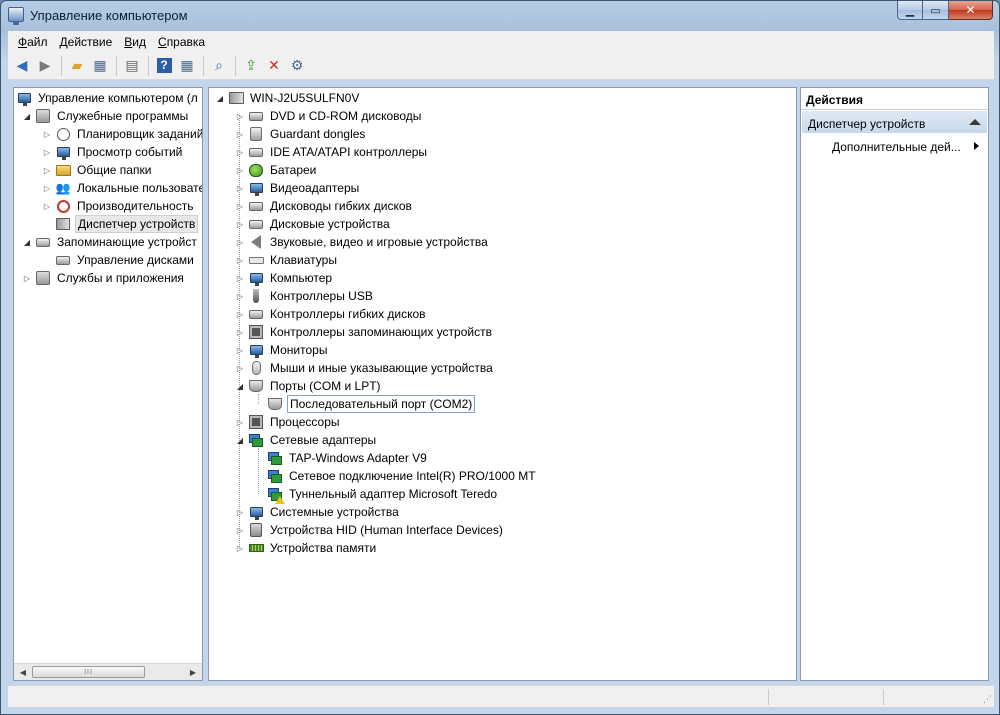 Image resolution: width=1000 pixels, height=715 pixels. What do you see at coordinates (305, 296) in the screenshot?
I see `device-category: ▷ Контроллеры USB` at bounding box center [305, 296].